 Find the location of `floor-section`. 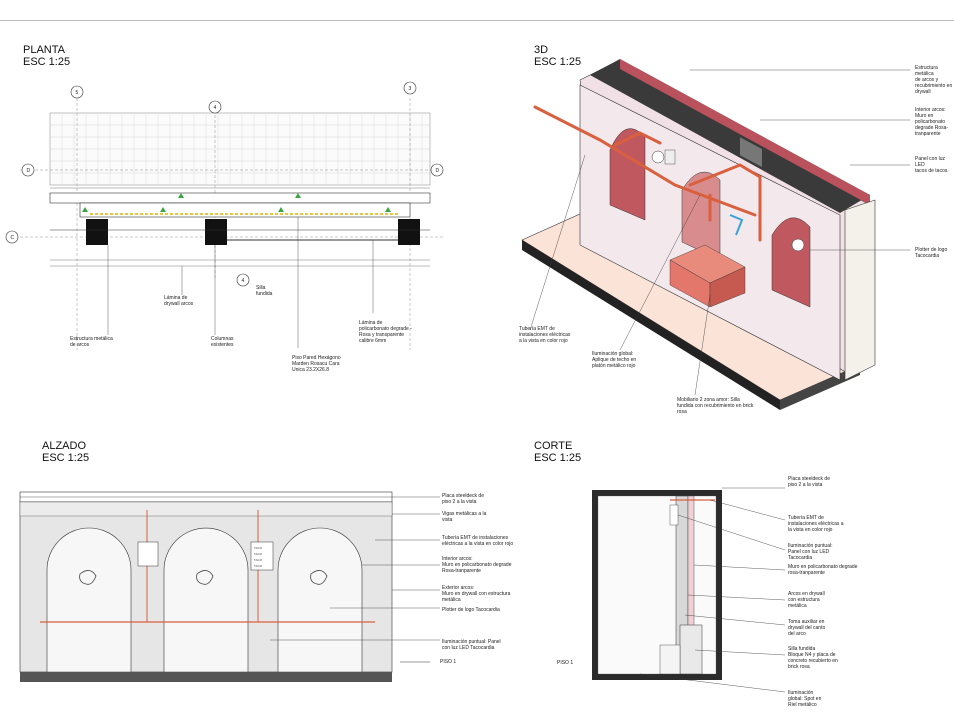

floor-section is located at coordinates (657, 677).